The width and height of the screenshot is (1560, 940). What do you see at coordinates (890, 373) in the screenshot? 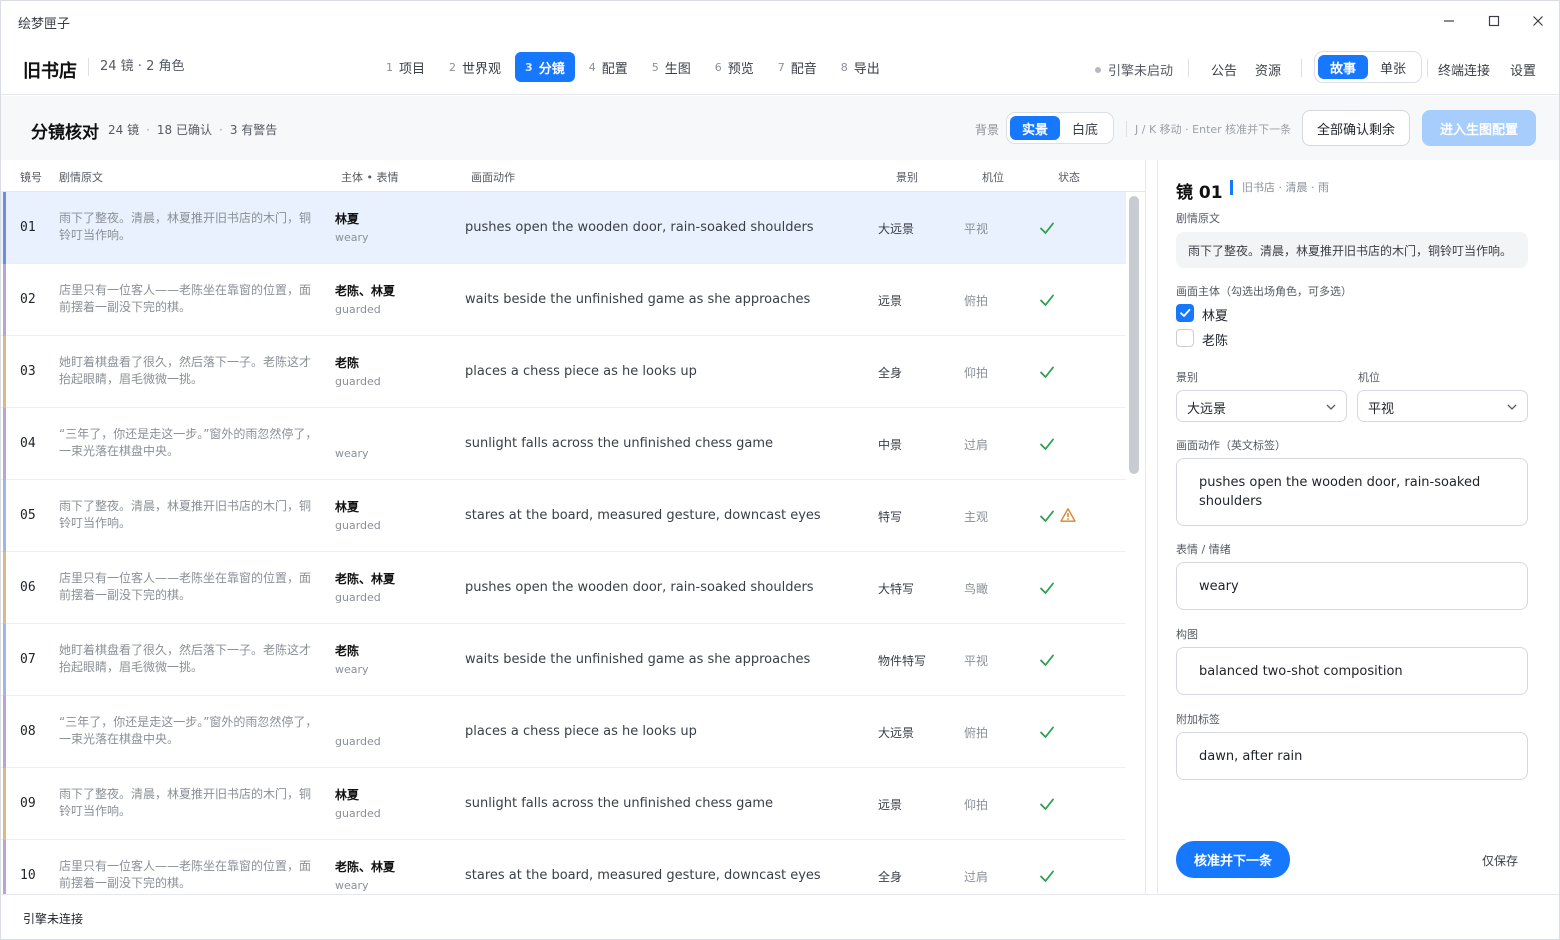
I see `shot-size: 全身` at bounding box center [890, 373].